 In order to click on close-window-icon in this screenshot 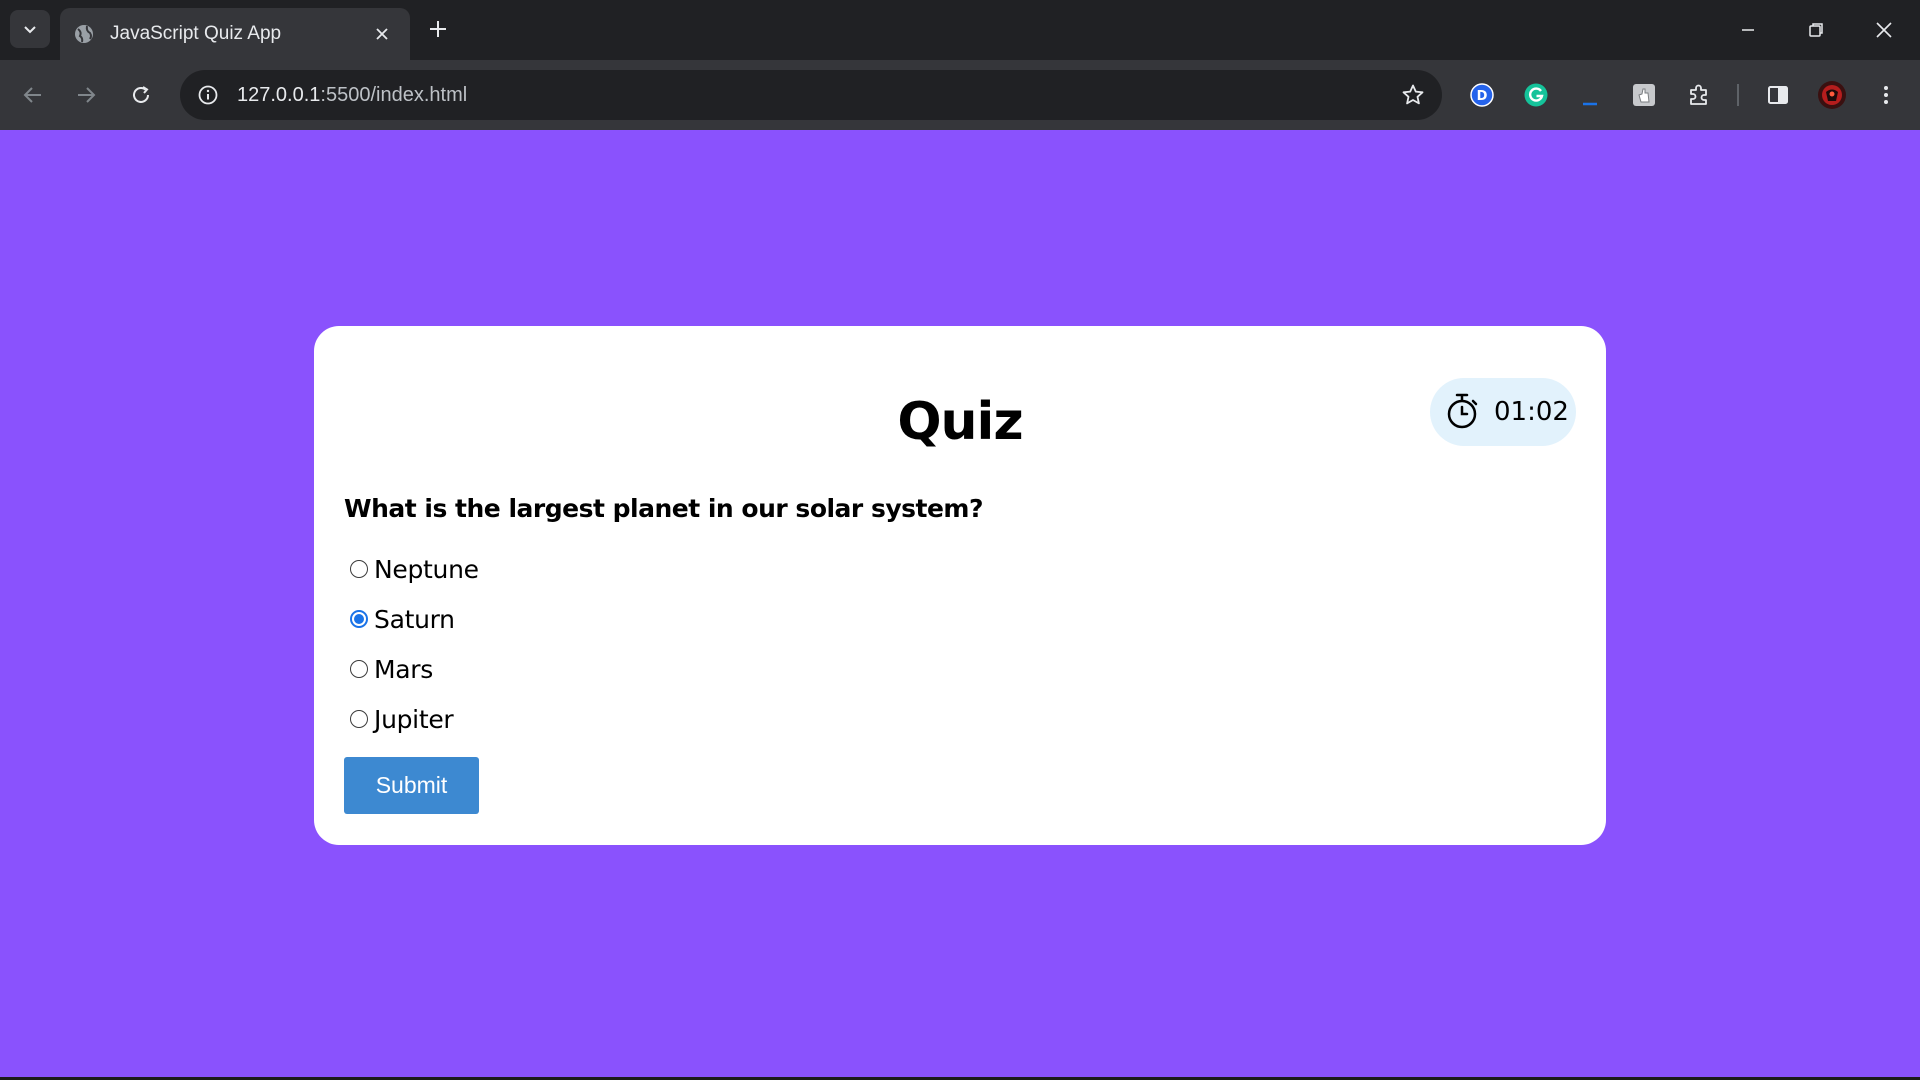, I will do `click(1884, 30)`.